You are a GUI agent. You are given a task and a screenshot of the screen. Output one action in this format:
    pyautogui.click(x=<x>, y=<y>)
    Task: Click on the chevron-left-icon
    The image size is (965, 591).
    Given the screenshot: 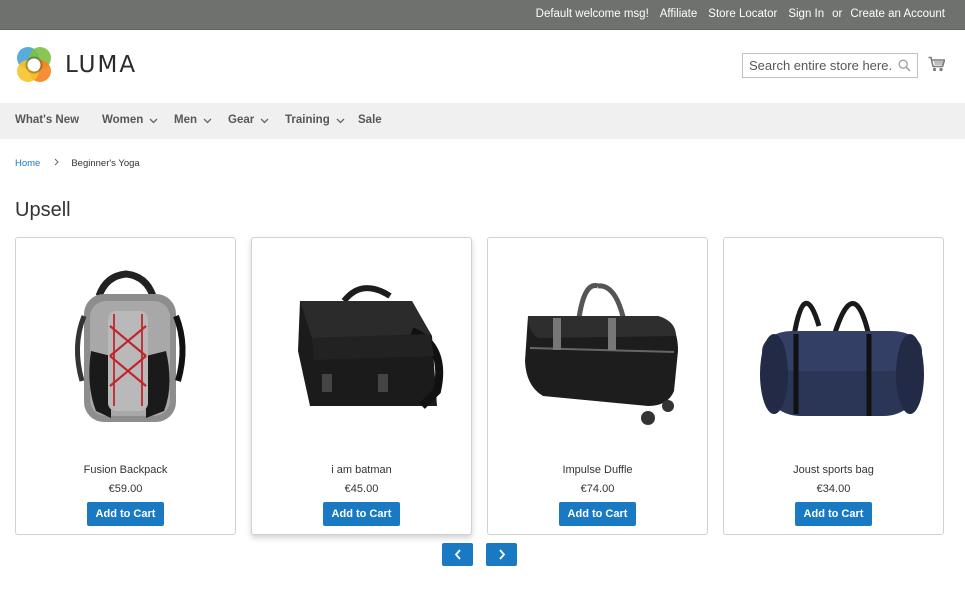 What is the action you would take?
    pyautogui.click(x=457, y=554)
    